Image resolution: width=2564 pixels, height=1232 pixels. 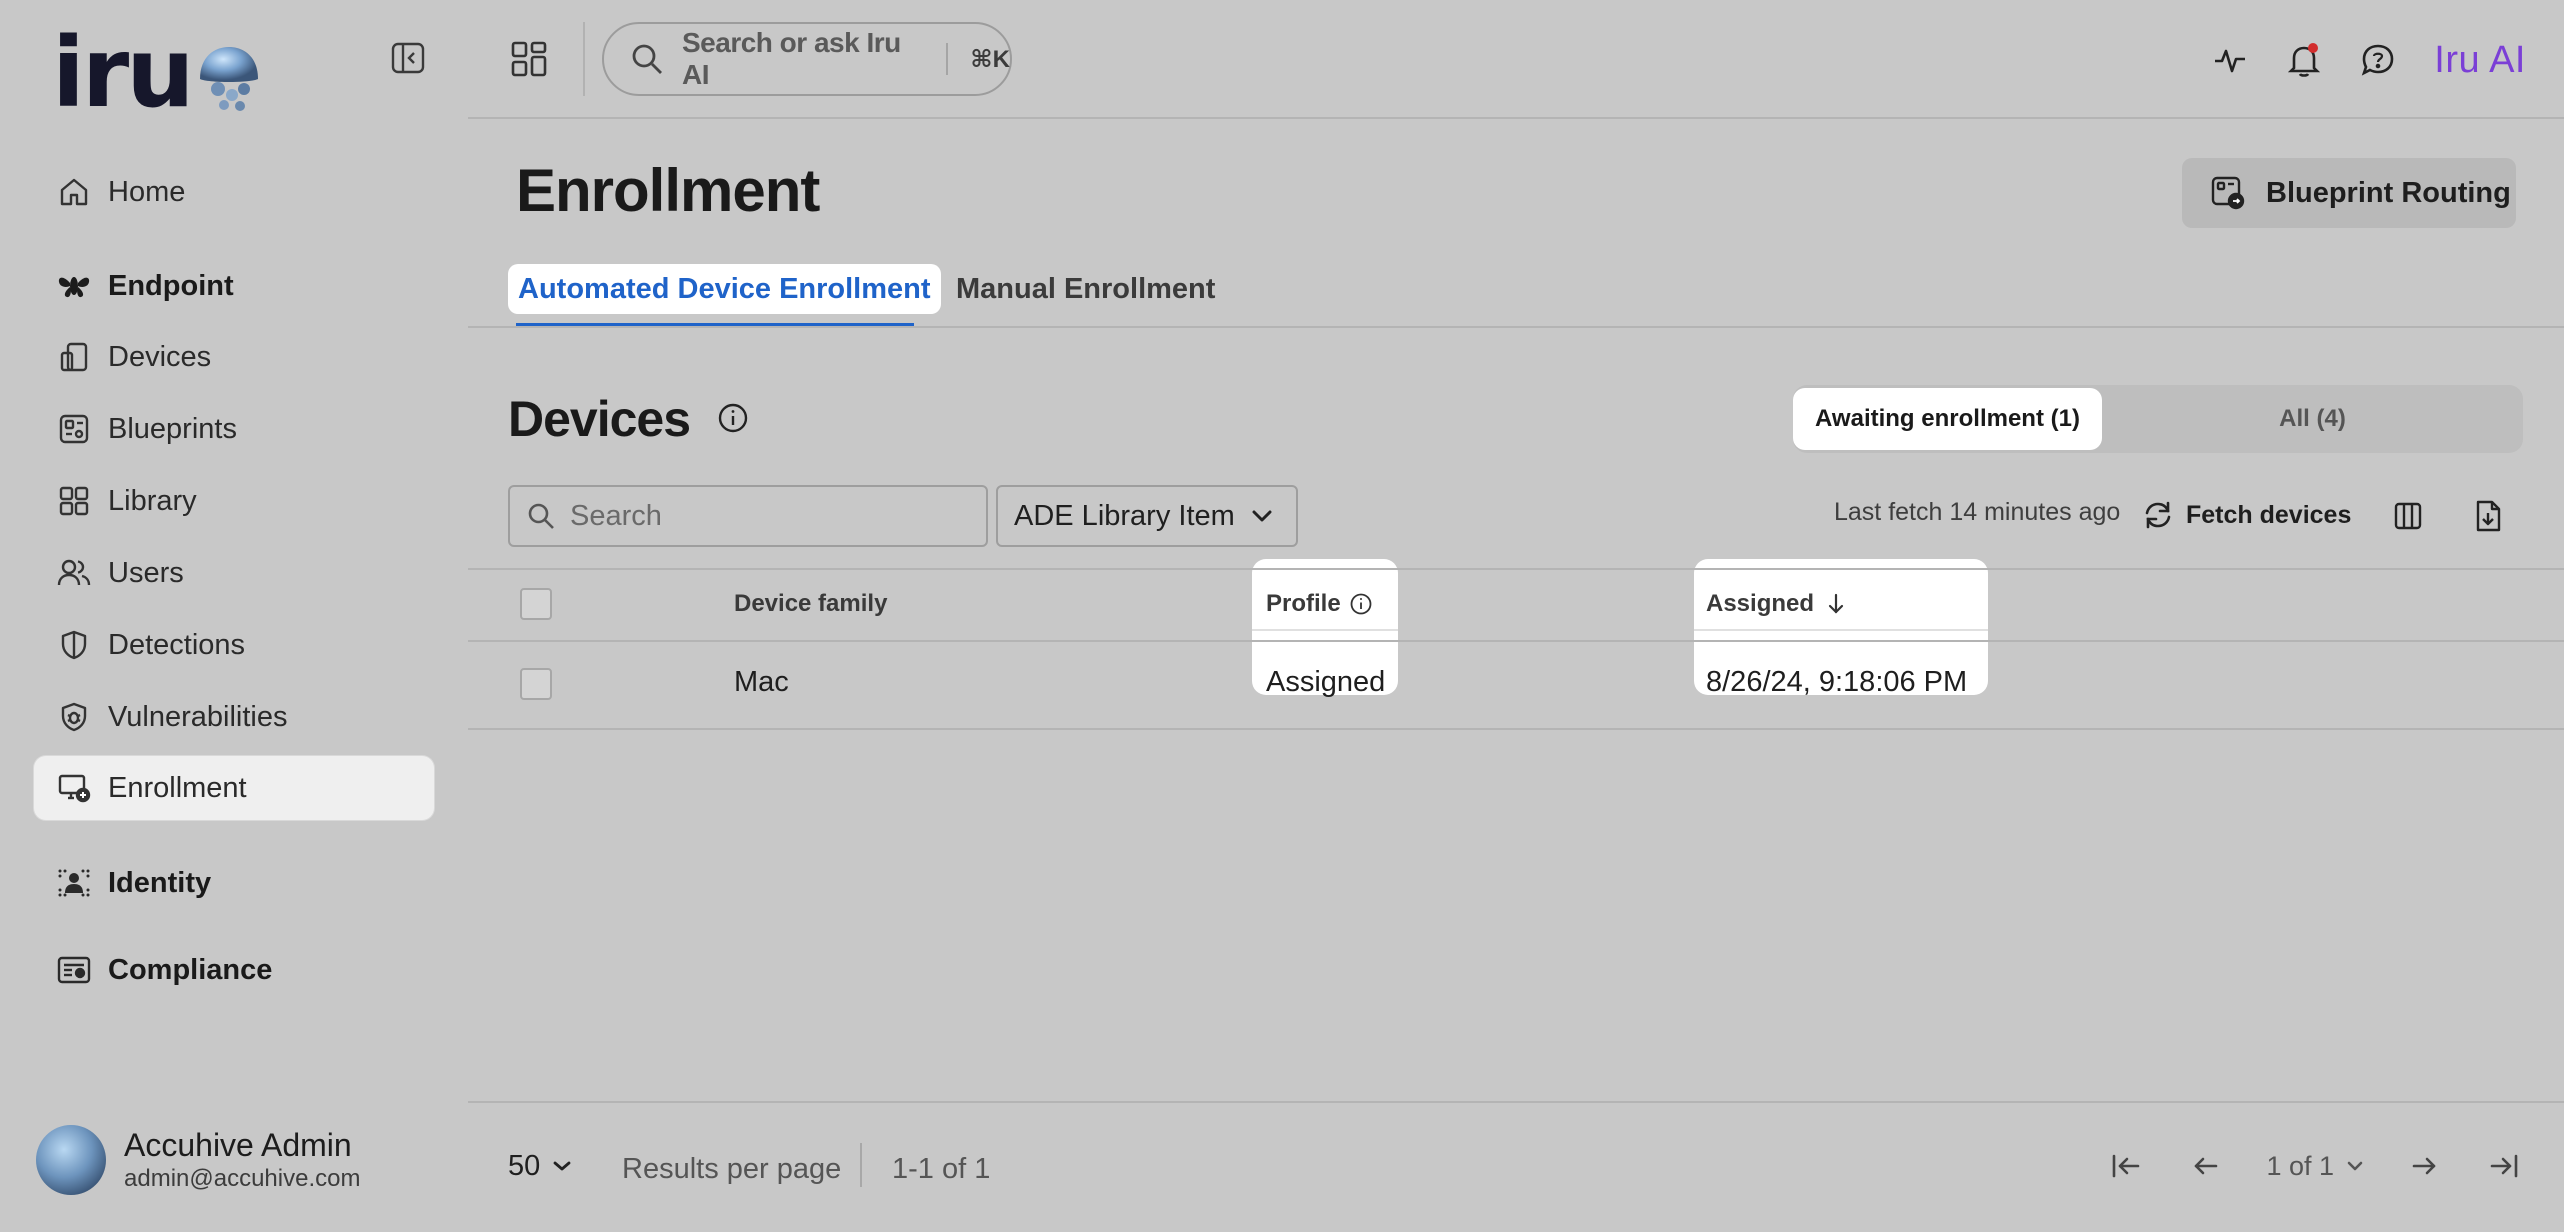 I want to click on sidebar-item-detections: Detections, so click(x=234, y=645).